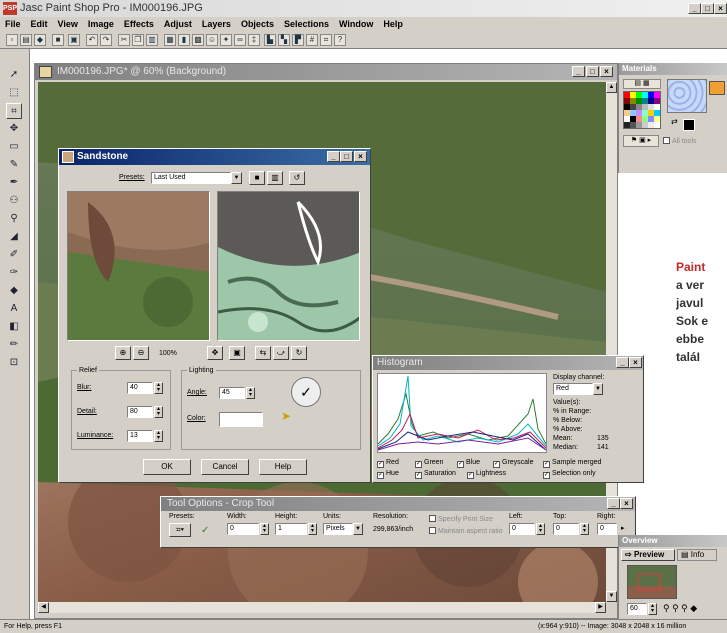 The width and height of the screenshot is (727, 633). I want to click on checkbox-hue: ✓ Hue, so click(388, 474).